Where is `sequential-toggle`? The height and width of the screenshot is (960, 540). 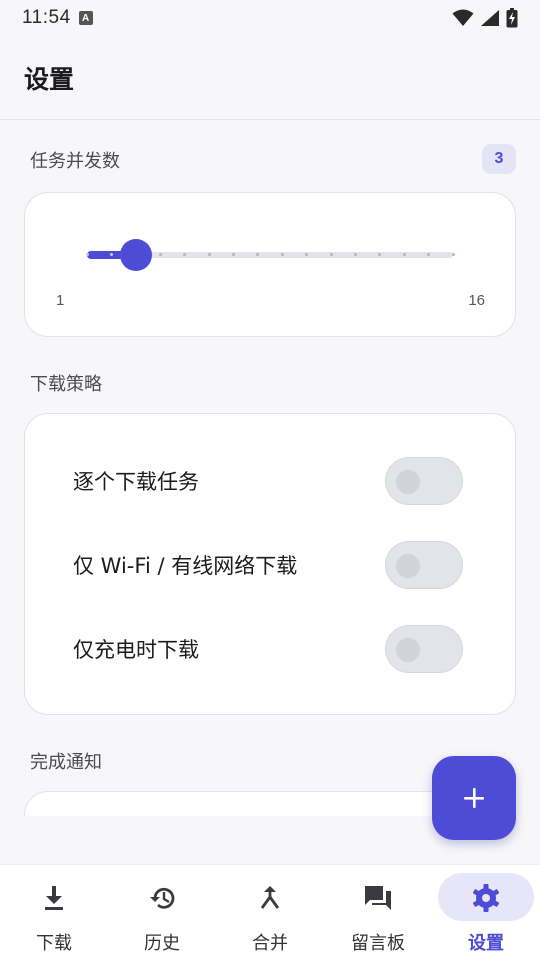
sequential-toggle is located at coordinates (424, 481).